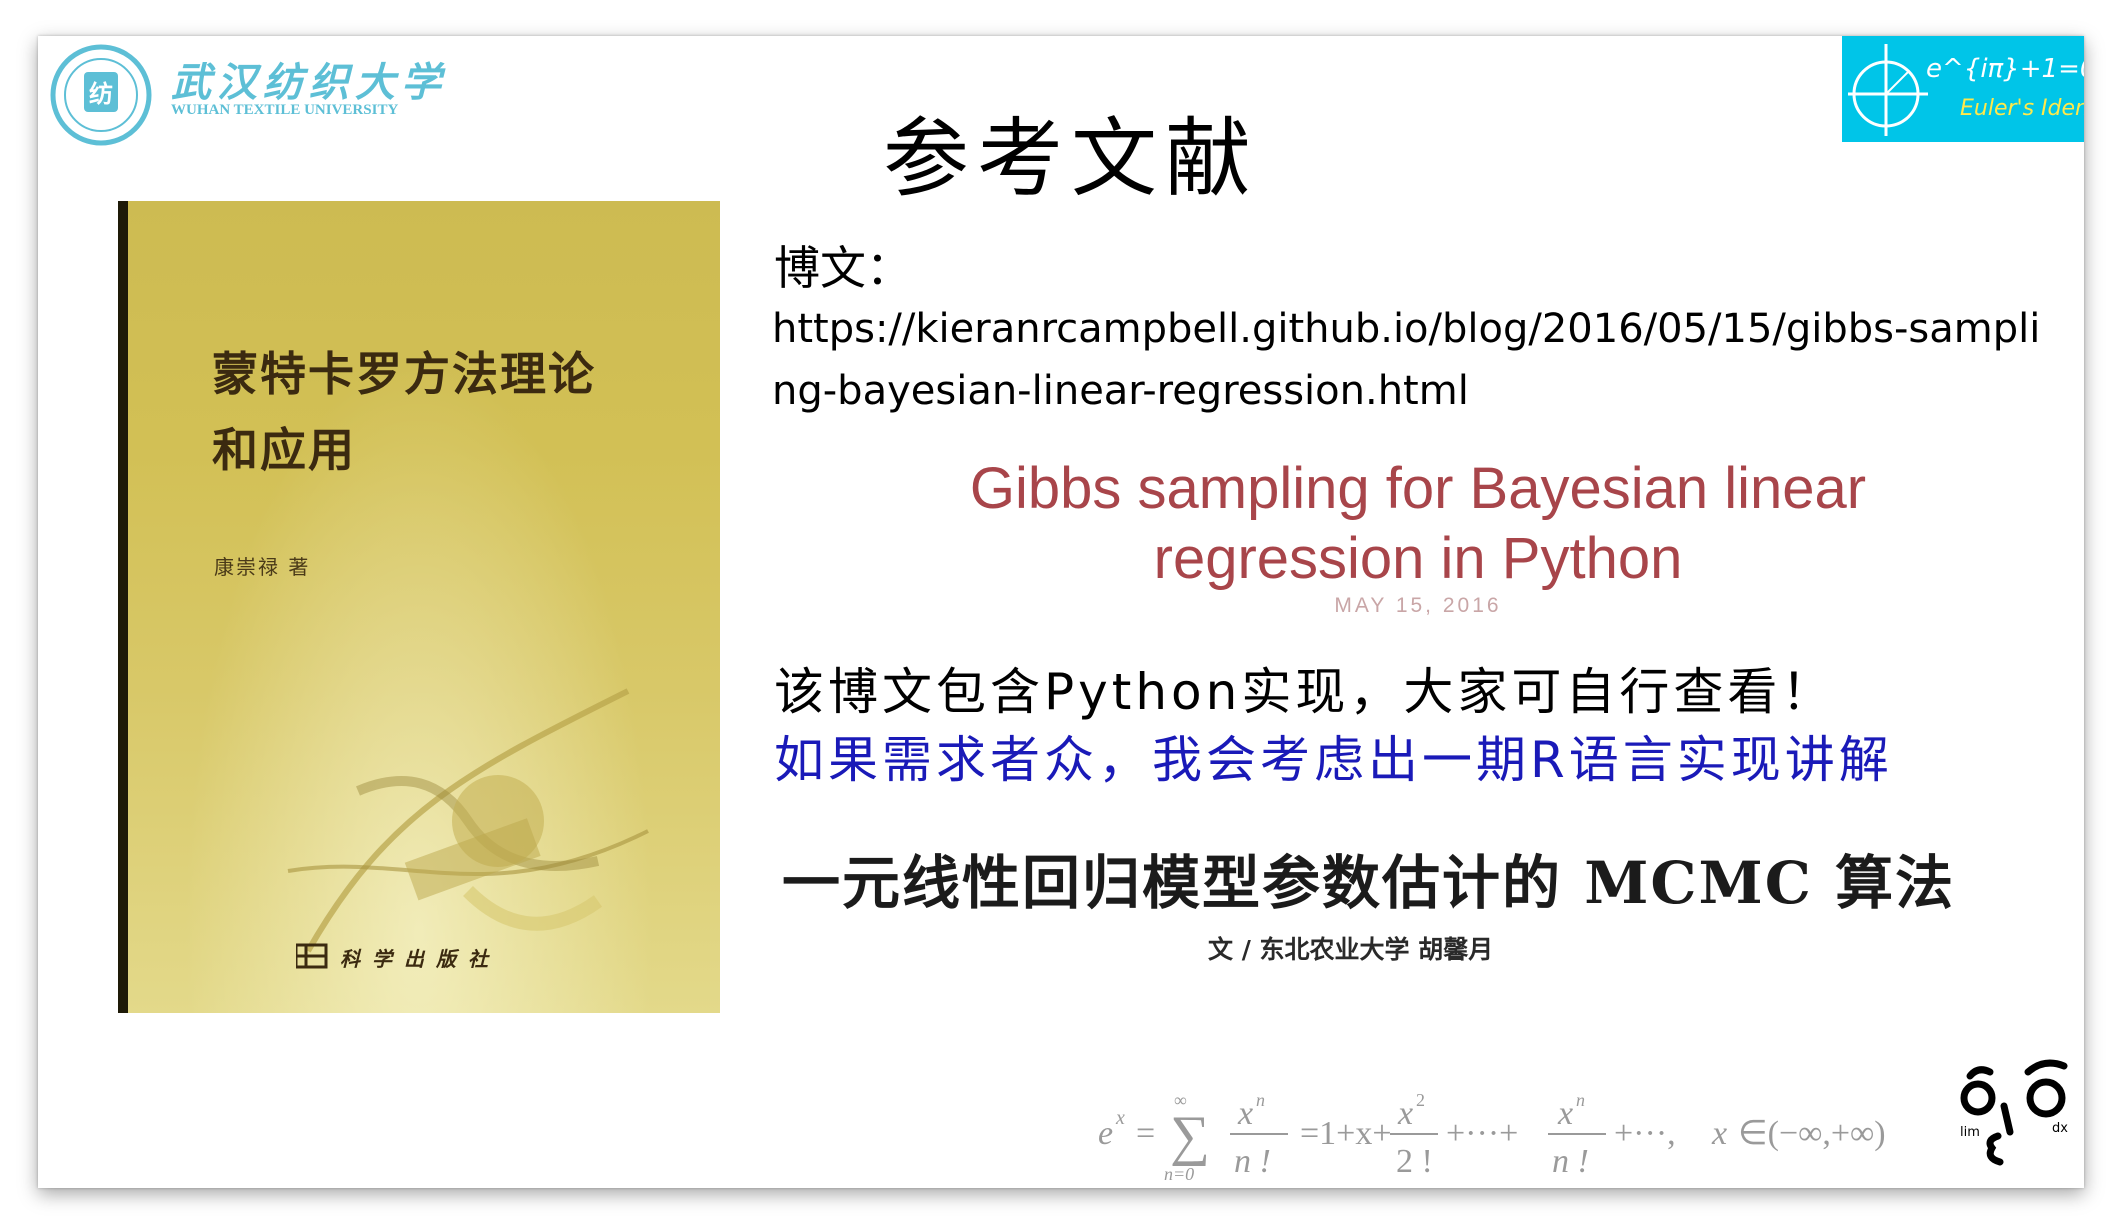 The image size is (2120, 1232). I want to click on book-publisher: 科学出版社, so click(420, 959).